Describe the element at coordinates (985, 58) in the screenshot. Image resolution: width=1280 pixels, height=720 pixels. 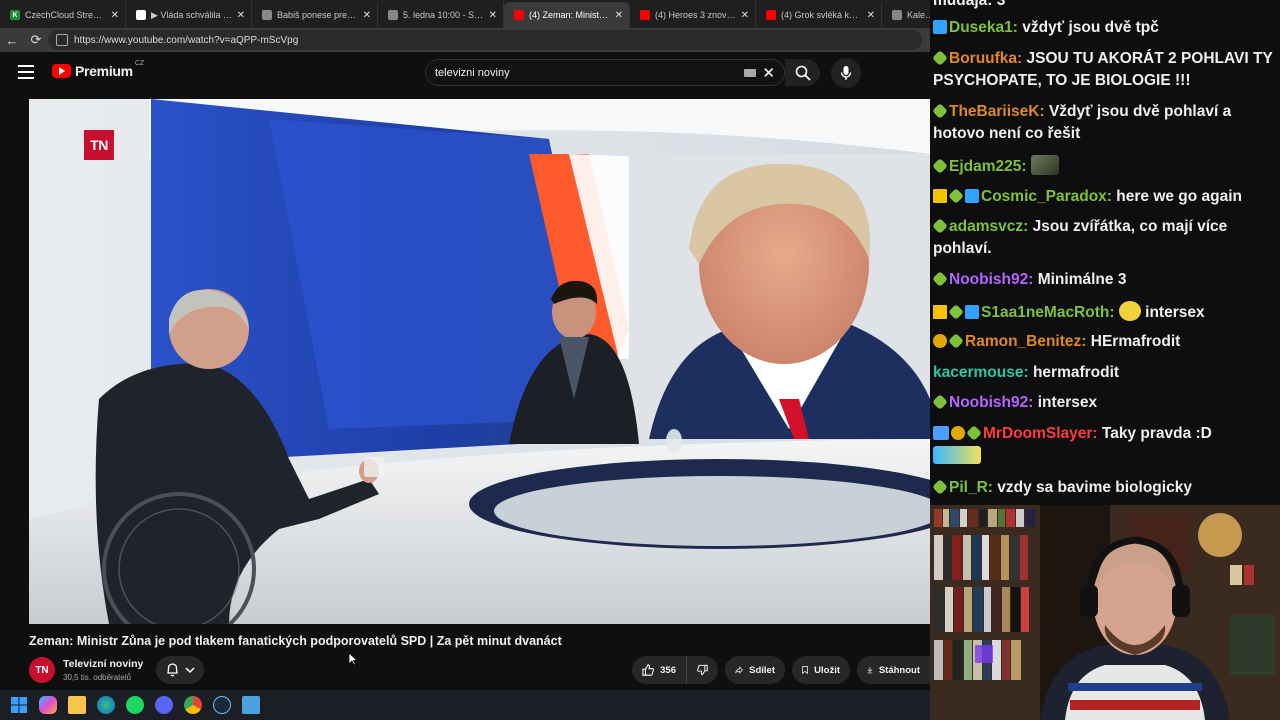
I see `chat-username: Boruufka:` at that location.